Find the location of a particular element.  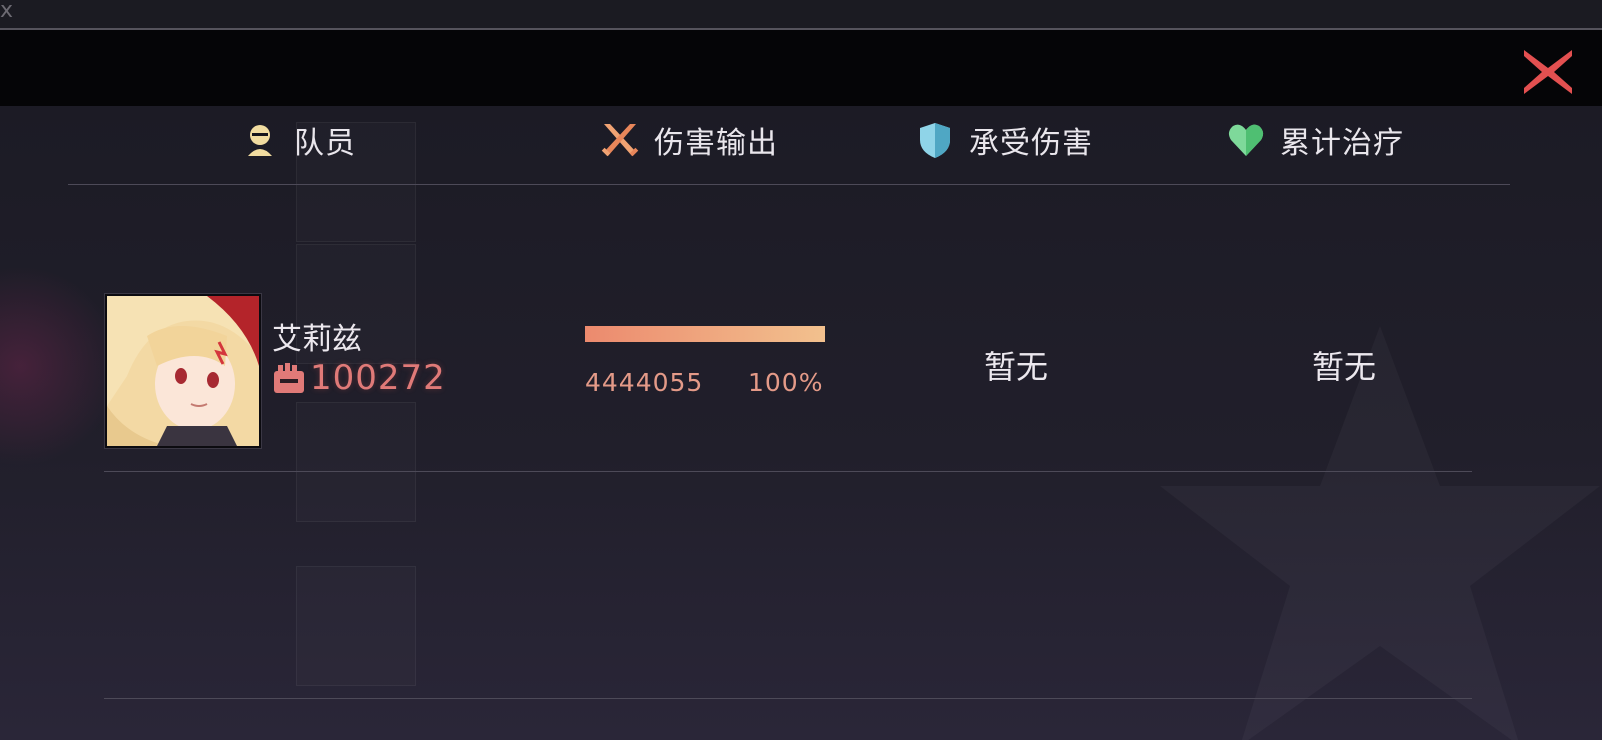

column-header-label: 承受伤害 is located at coordinates (1031, 143).